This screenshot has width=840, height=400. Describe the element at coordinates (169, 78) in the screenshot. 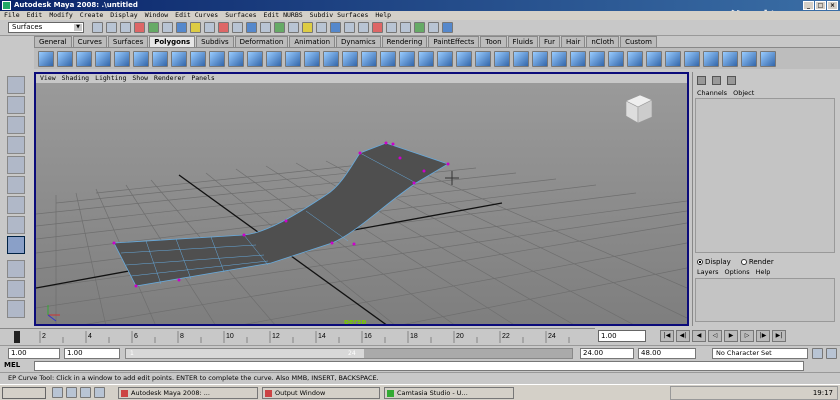

I see `vp-menu-renderer: Renderer` at that location.